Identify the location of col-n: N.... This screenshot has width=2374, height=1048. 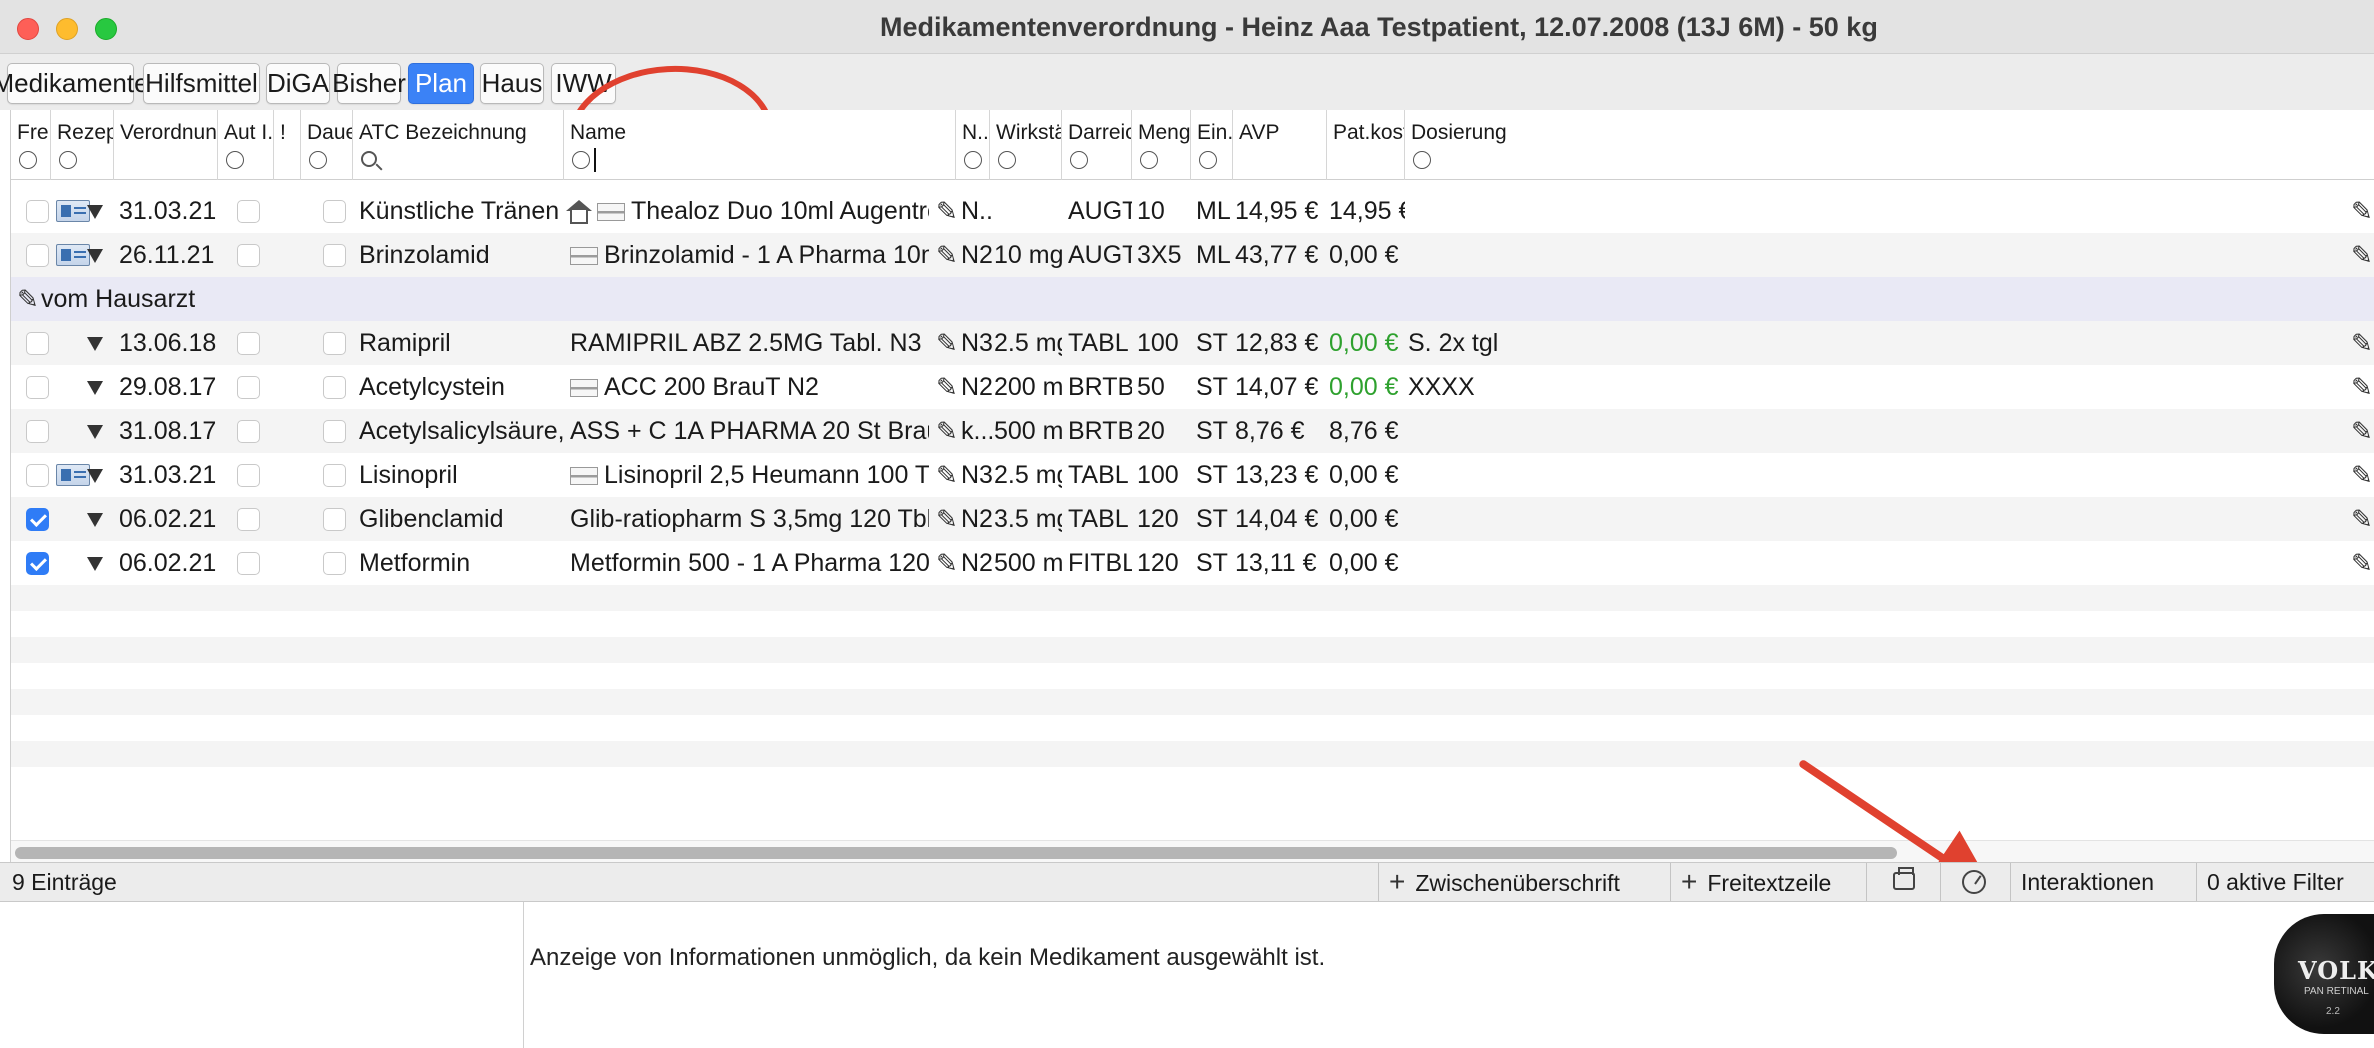
(973, 145).